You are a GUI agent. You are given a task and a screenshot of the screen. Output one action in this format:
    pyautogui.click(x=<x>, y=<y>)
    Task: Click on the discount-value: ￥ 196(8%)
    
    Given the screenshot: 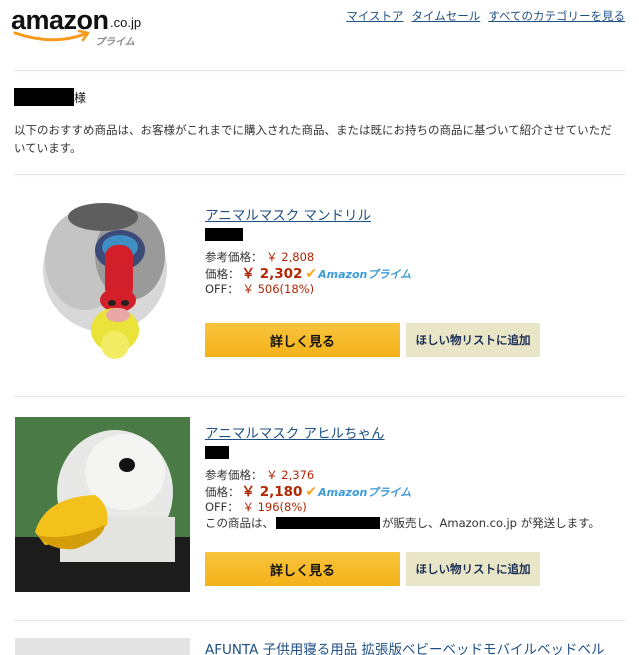 What is the action you would take?
    pyautogui.click(x=274, y=507)
    